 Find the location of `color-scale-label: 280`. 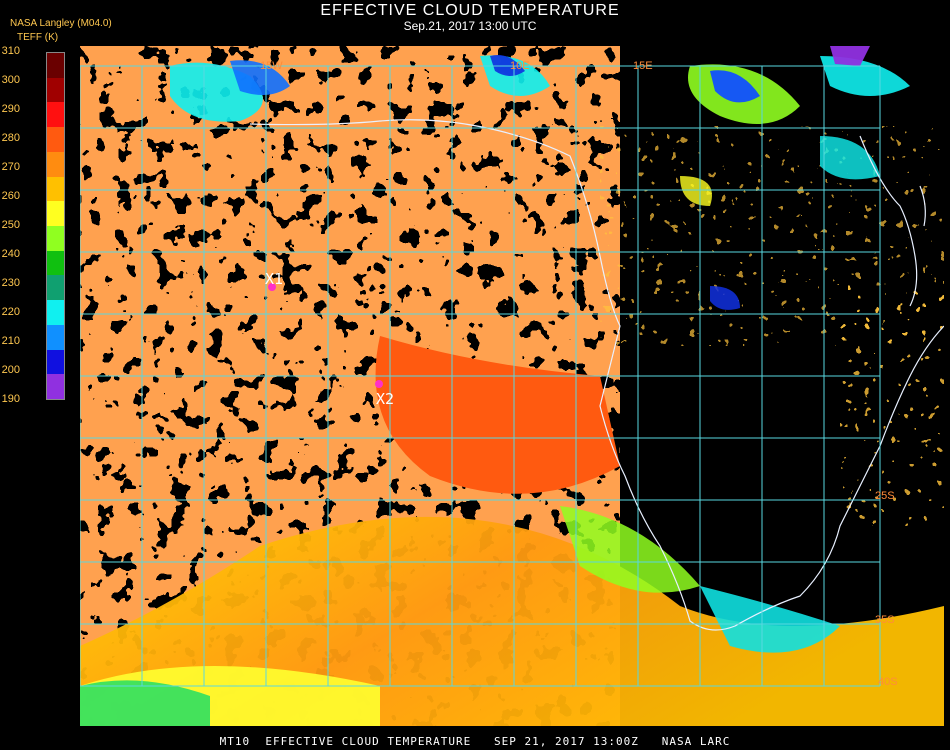

color-scale-label: 280 is located at coordinates (10, 138).